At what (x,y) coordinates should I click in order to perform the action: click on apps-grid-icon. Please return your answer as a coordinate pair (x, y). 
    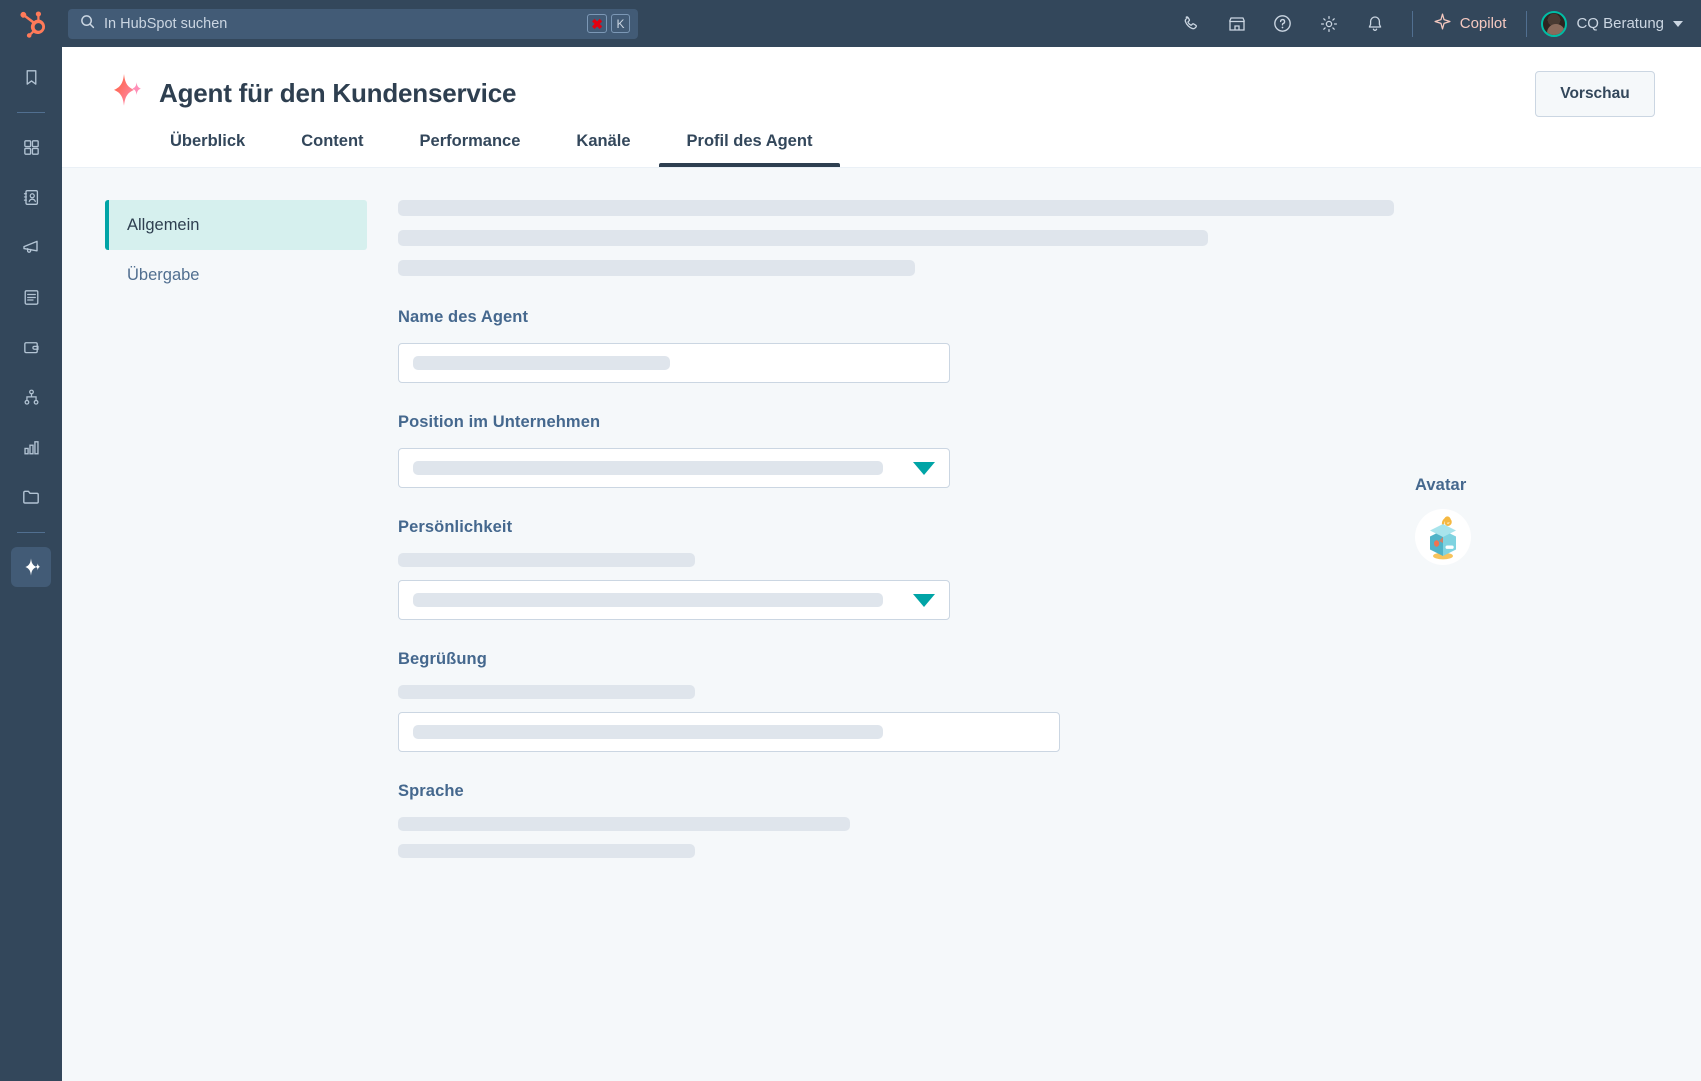
    Looking at the image, I should click on (31, 147).